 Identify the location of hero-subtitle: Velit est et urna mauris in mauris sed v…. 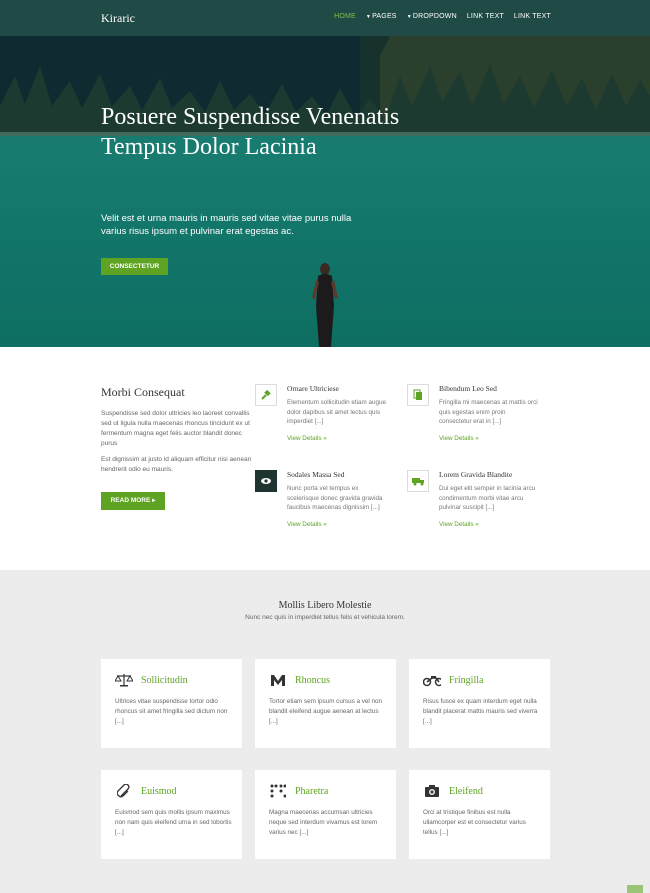
(226, 225).